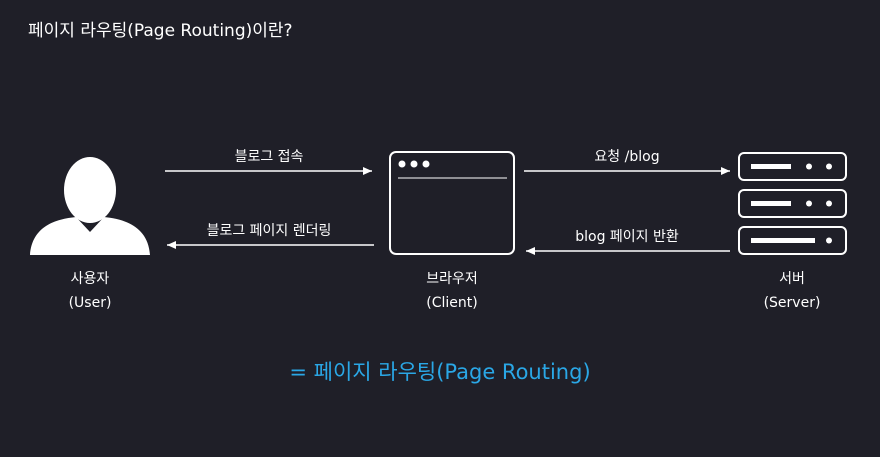 The image size is (880, 457). Describe the element at coordinates (452, 291) in the screenshot. I see `node-label-client: 브라우저 (Client)` at that location.